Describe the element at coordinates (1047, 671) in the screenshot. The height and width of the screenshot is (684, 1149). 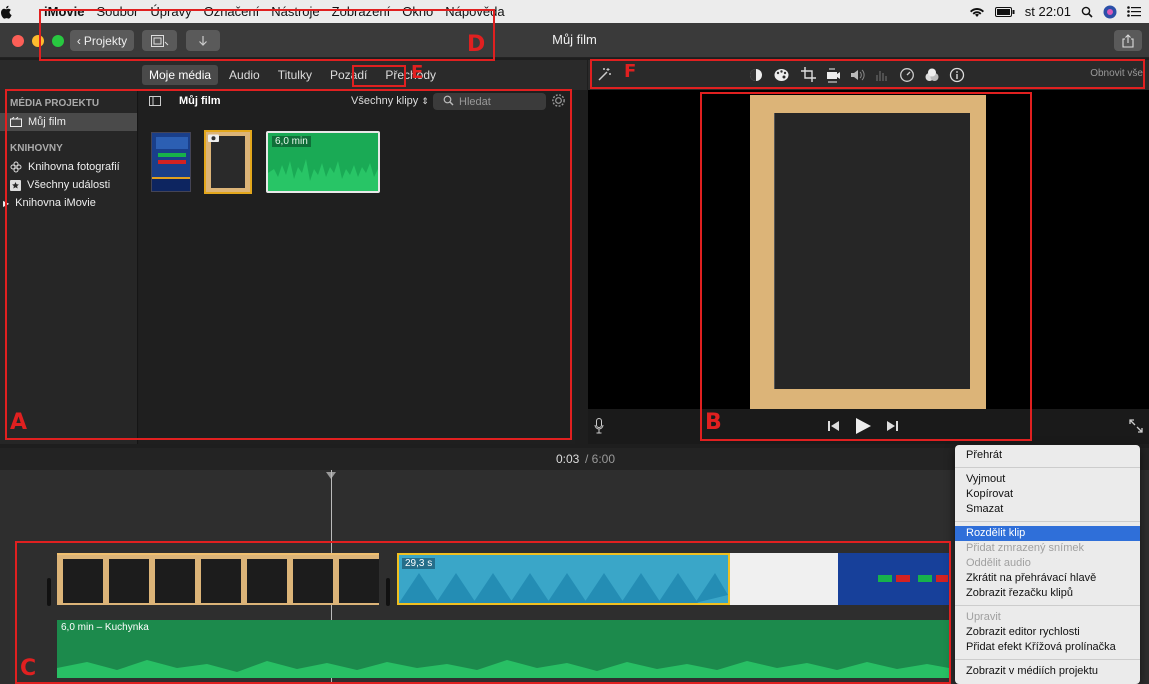
I see `menu-item-reveal-in-project-media: Zobrazit v médiích projektu` at that location.